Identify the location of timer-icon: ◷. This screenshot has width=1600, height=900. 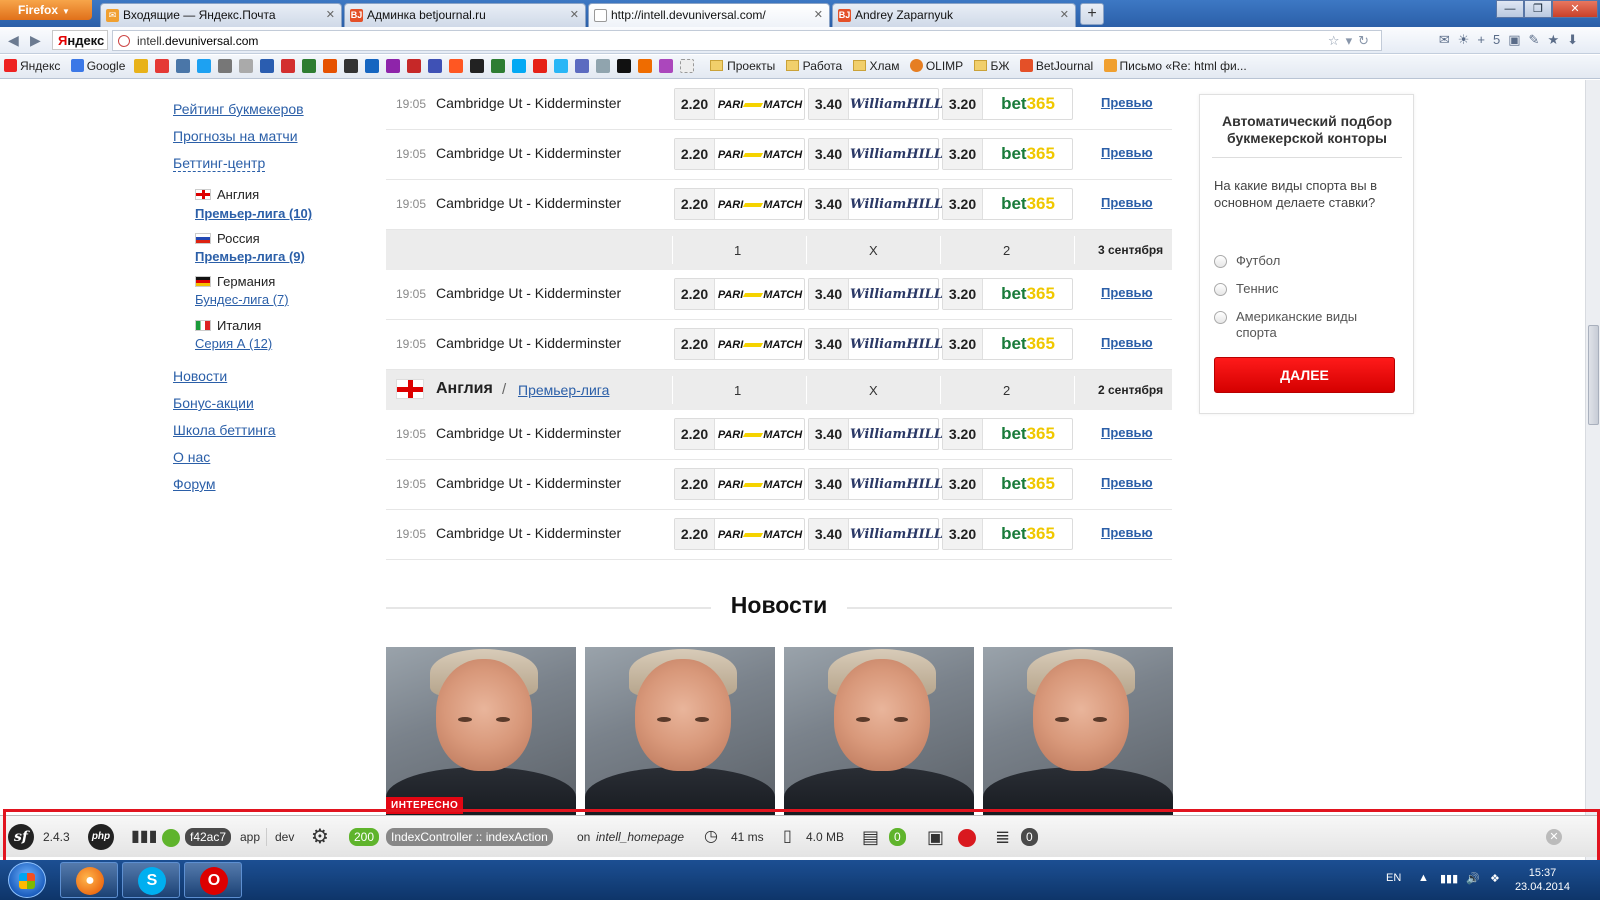
(711, 837).